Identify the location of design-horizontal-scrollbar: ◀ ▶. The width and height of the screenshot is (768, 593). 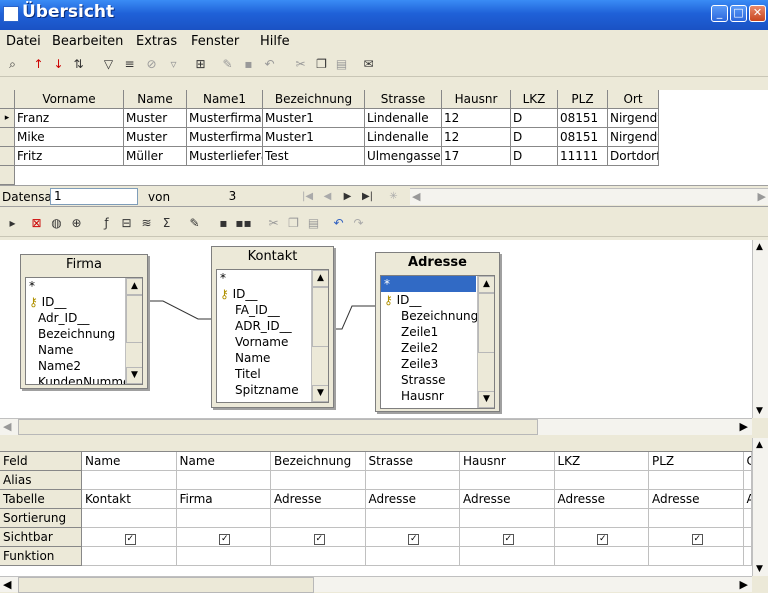
(376, 426).